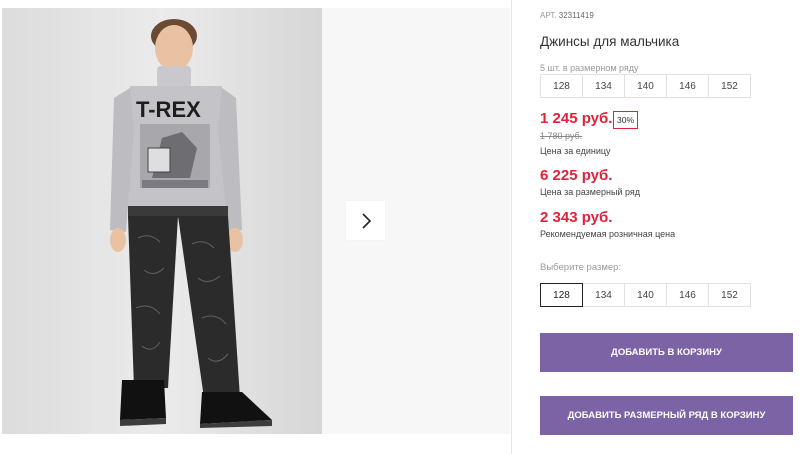 The width and height of the screenshot is (800, 454). Describe the element at coordinates (687, 86) in the screenshot. I see `size-set-cell: 146` at that location.